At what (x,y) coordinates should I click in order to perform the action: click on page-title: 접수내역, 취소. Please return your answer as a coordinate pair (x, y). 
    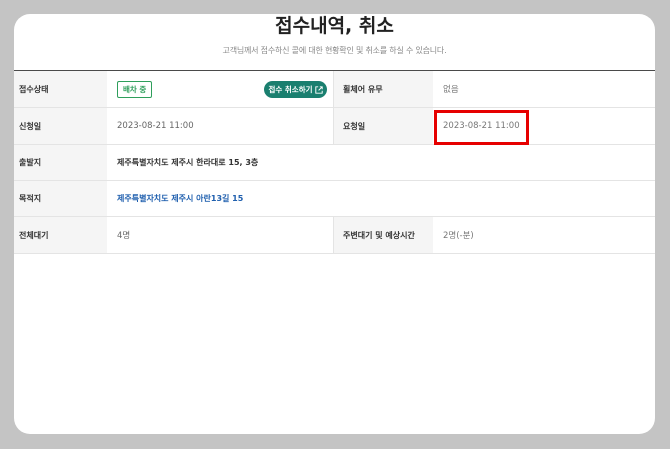
    Looking at the image, I should click on (334, 26).